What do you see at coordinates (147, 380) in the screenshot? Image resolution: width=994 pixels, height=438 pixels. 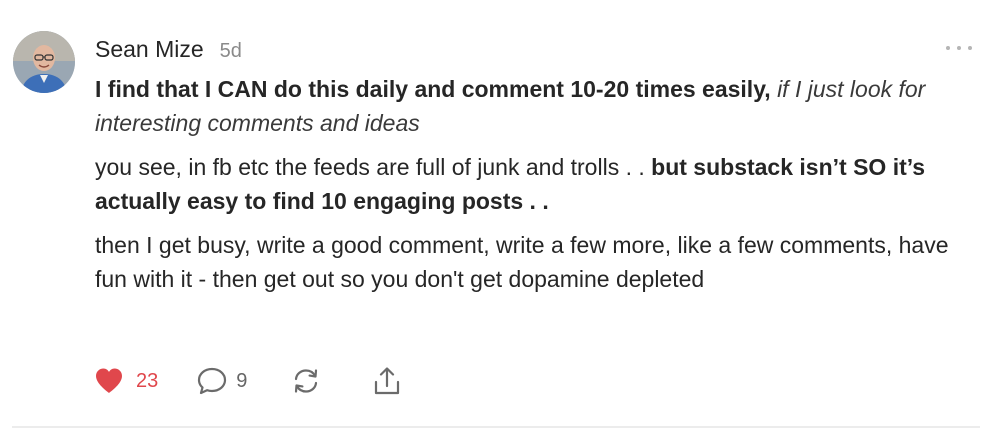 I see `like-count: 23` at bounding box center [147, 380].